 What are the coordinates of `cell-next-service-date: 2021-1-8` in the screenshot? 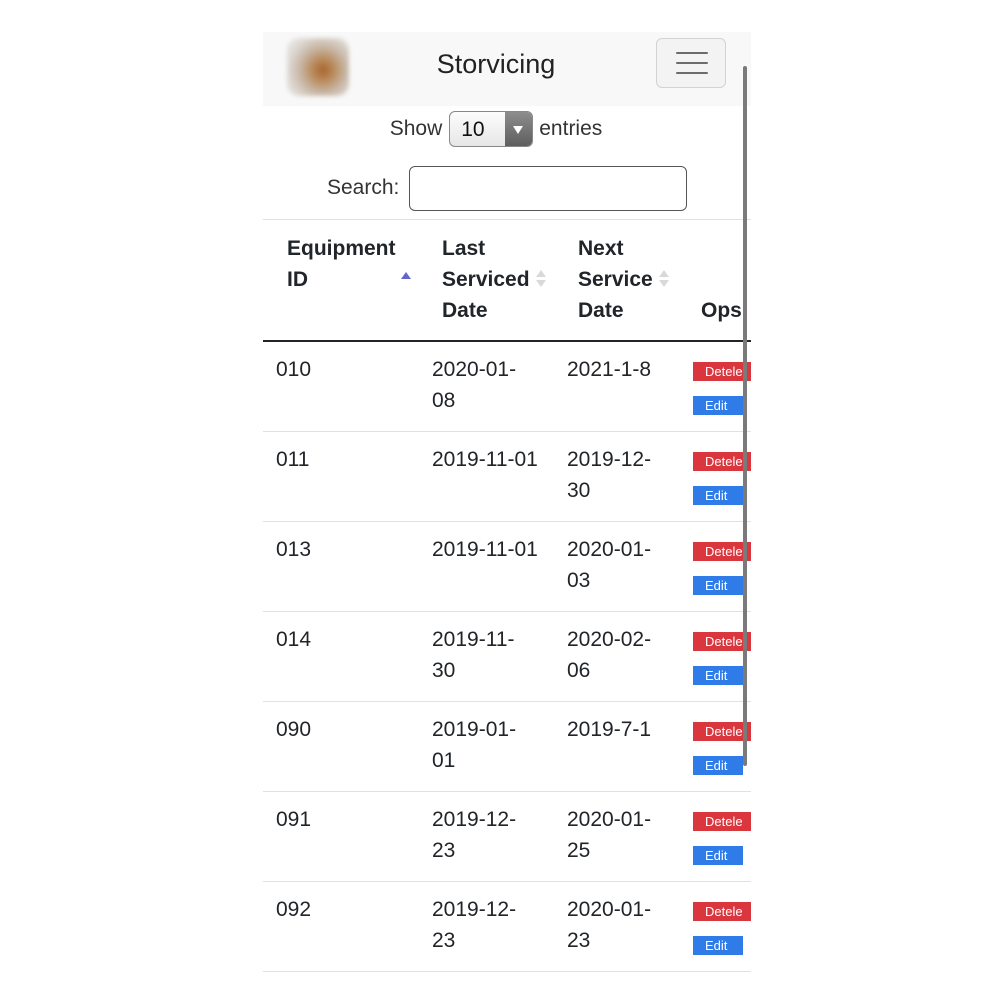 It's located at (622, 369).